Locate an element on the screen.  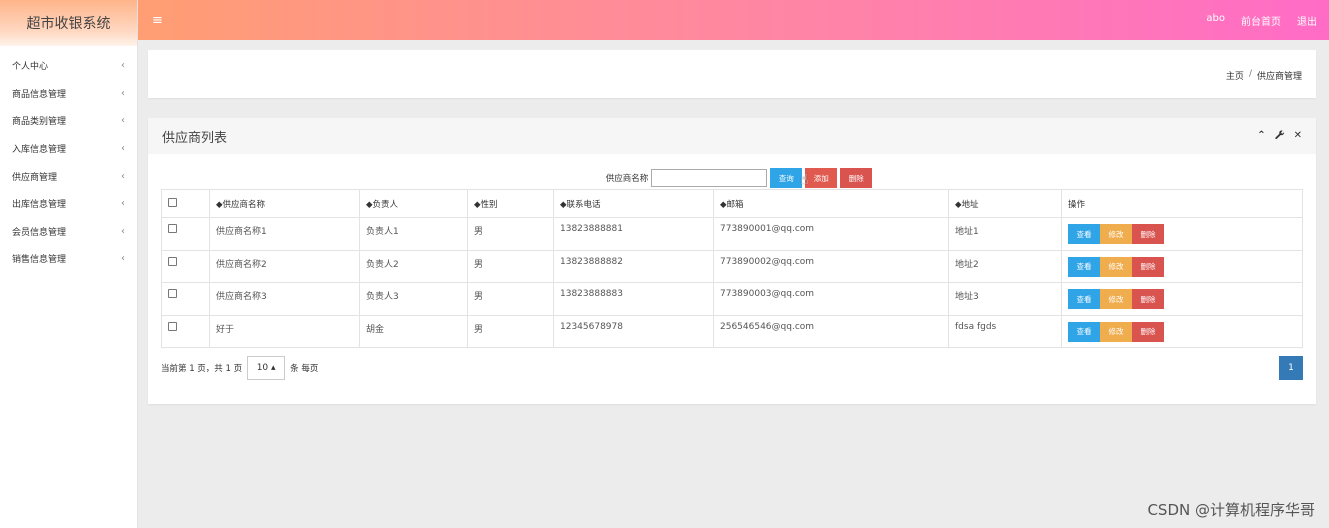
logout-link: 退出 is located at coordinates (1307, 20).